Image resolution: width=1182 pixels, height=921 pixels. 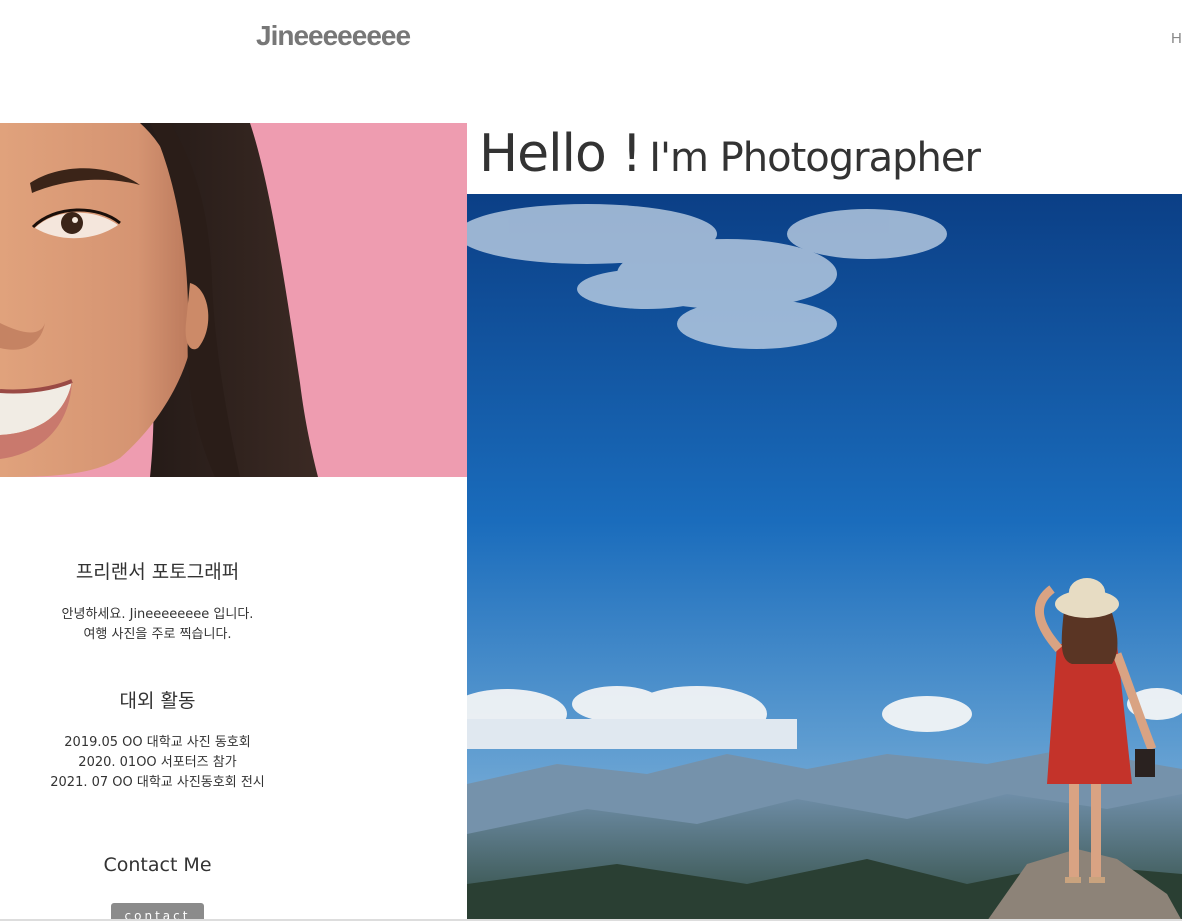 I want to click on activities-title: 대외 활동, so click(x=157, y=701).